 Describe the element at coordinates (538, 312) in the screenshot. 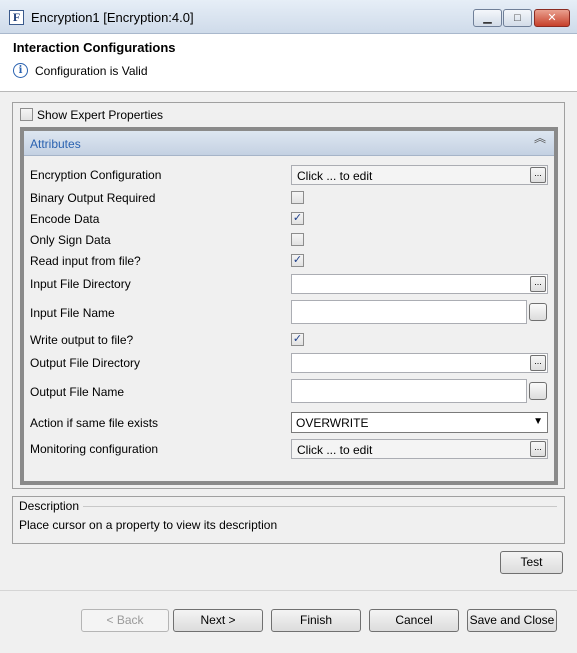

I see `input-file-name-button` at that location.